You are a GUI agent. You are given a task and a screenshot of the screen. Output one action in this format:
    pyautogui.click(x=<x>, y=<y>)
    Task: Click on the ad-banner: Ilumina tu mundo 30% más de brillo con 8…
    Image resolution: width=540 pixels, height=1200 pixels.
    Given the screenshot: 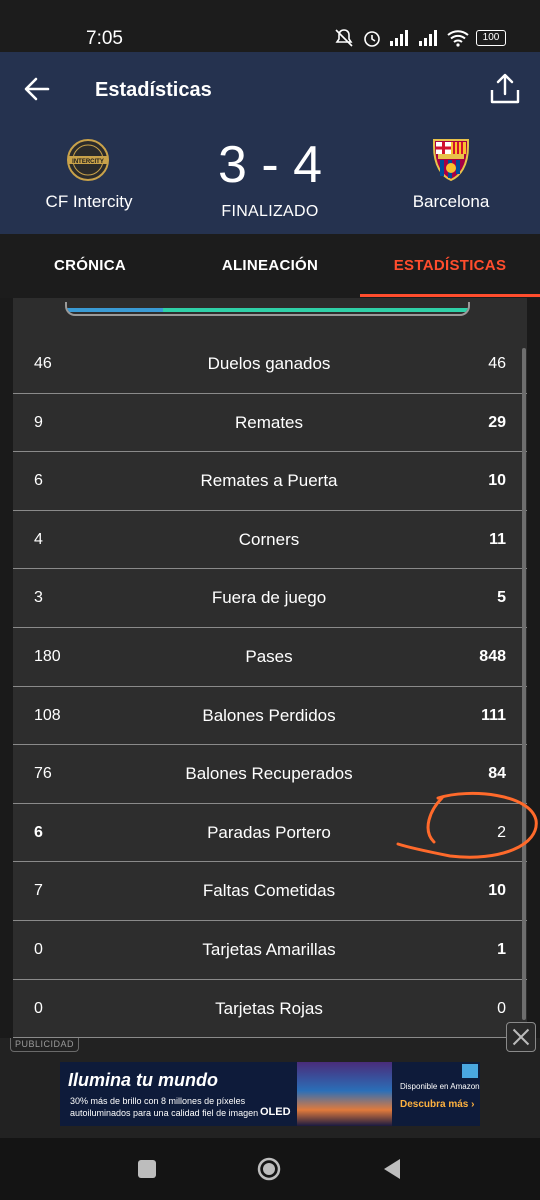 What is the action you would take?
    pyautogui.click(x=270, y=1094)
    